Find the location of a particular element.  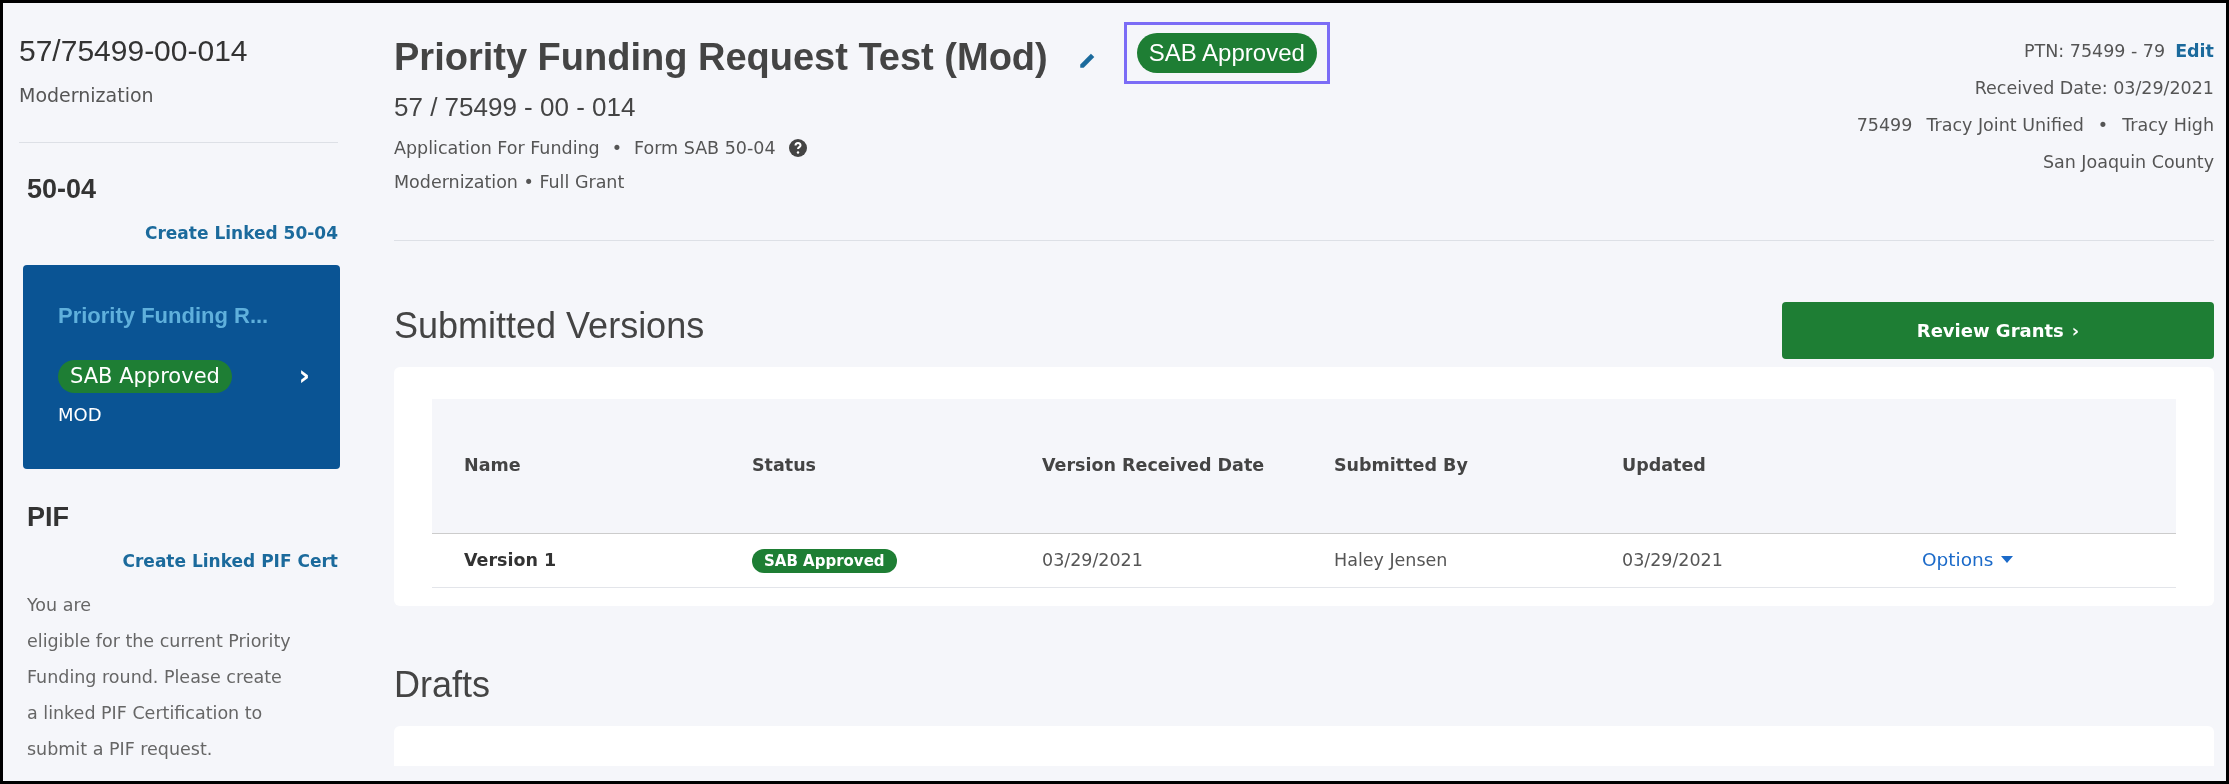

edit-link: Edit is located at coordinates (2194, 51).